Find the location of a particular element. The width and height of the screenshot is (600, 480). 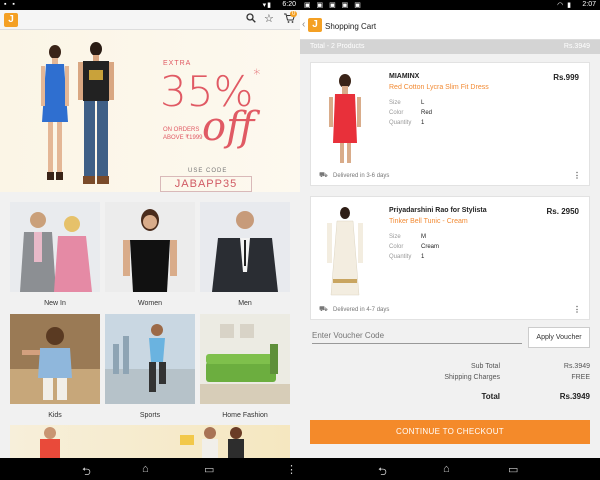

category-sports: Sports is located at coordinates (150, 366).